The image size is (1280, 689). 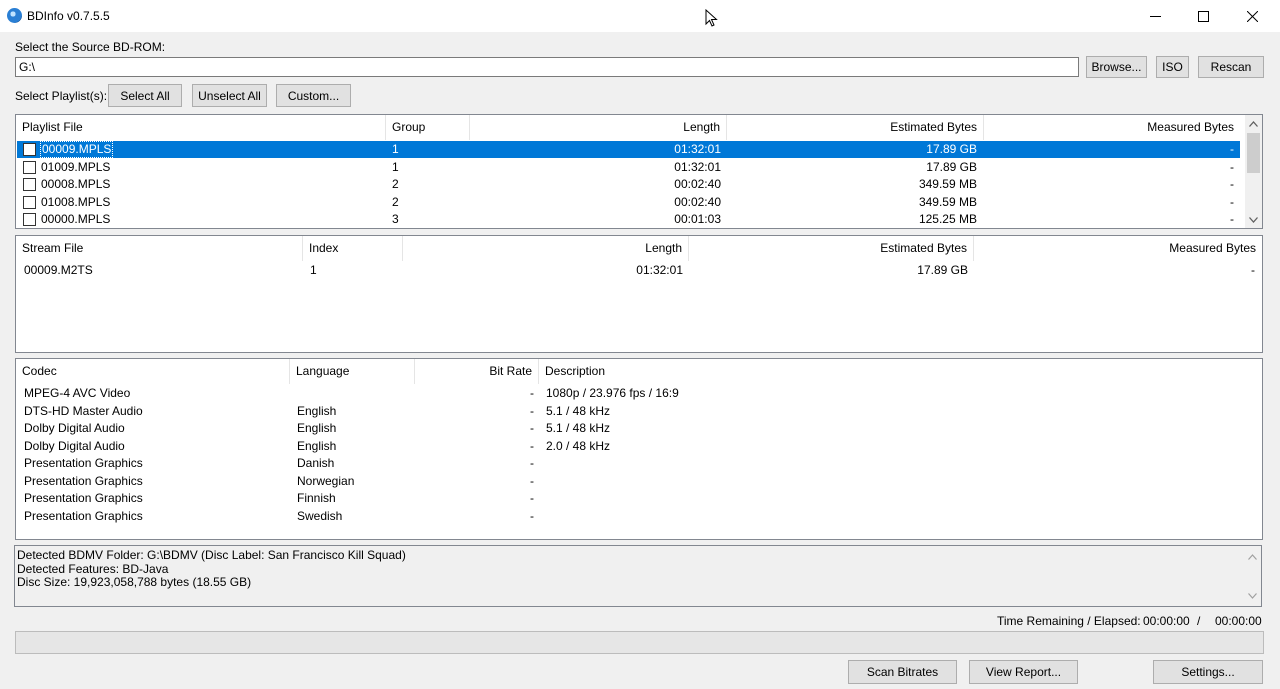 What do you see at coordinates (352, 371) in the screenshot?
I see `col-language: Language` at bounding box center [352, 371].